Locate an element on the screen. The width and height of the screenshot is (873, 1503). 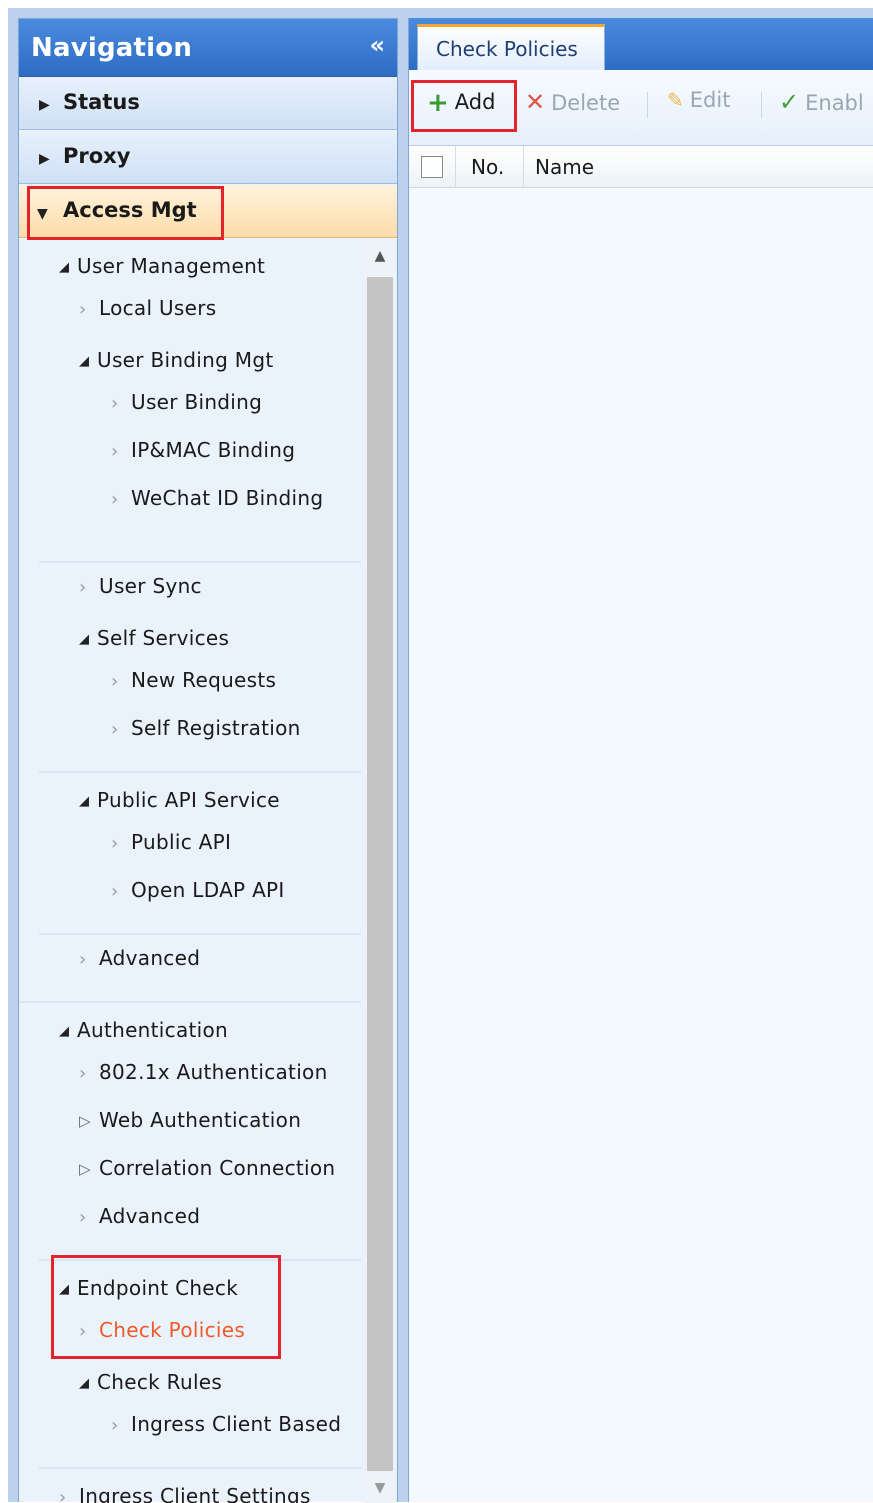
tree-item-correlation-connection: ▷ Correlation Connection is located at coordinates (207, 1168).